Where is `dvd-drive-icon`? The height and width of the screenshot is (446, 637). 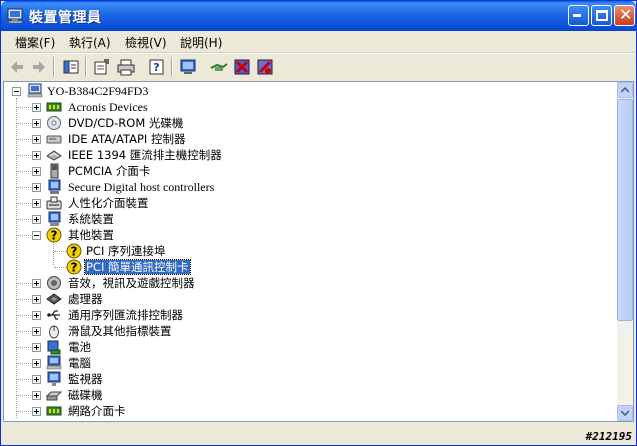
dvd-drive-icon is located at coordinates (54, 123).